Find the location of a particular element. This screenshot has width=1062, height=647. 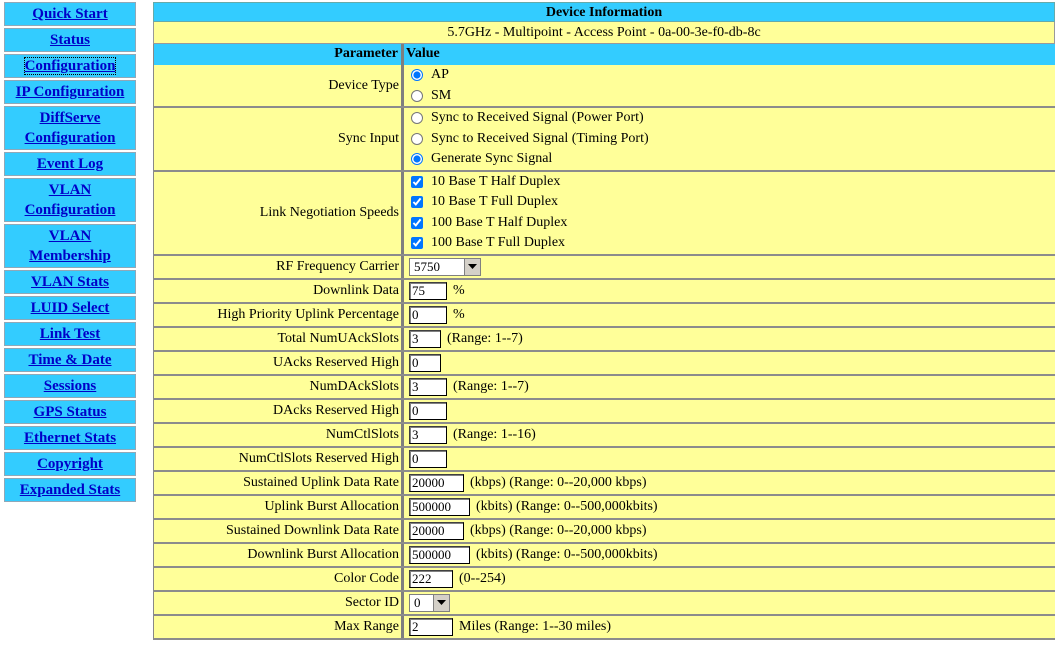

color-code-label: Color Code is located at coordinates (279, 578).